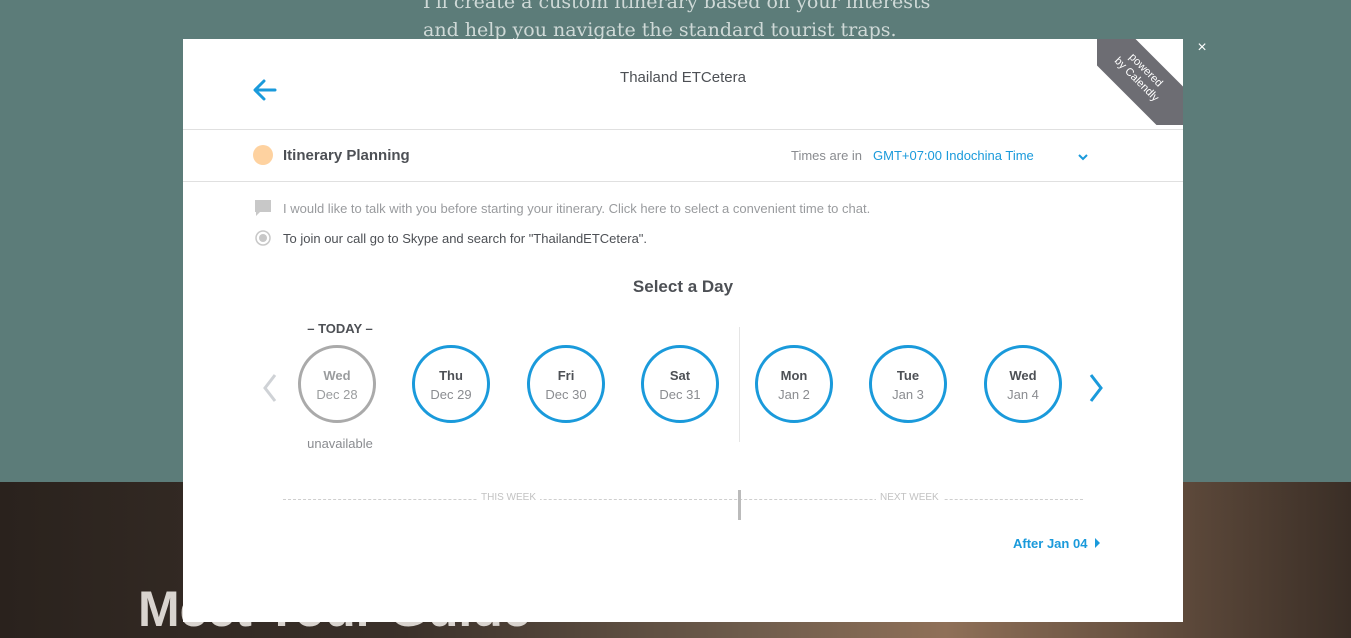 The height and width of the screenshot is (638, 1351). What do you see at coordinates (340, 443) in the screenshot?
I see `unavailable-label: unavailable` at bounding box center [340, 443].